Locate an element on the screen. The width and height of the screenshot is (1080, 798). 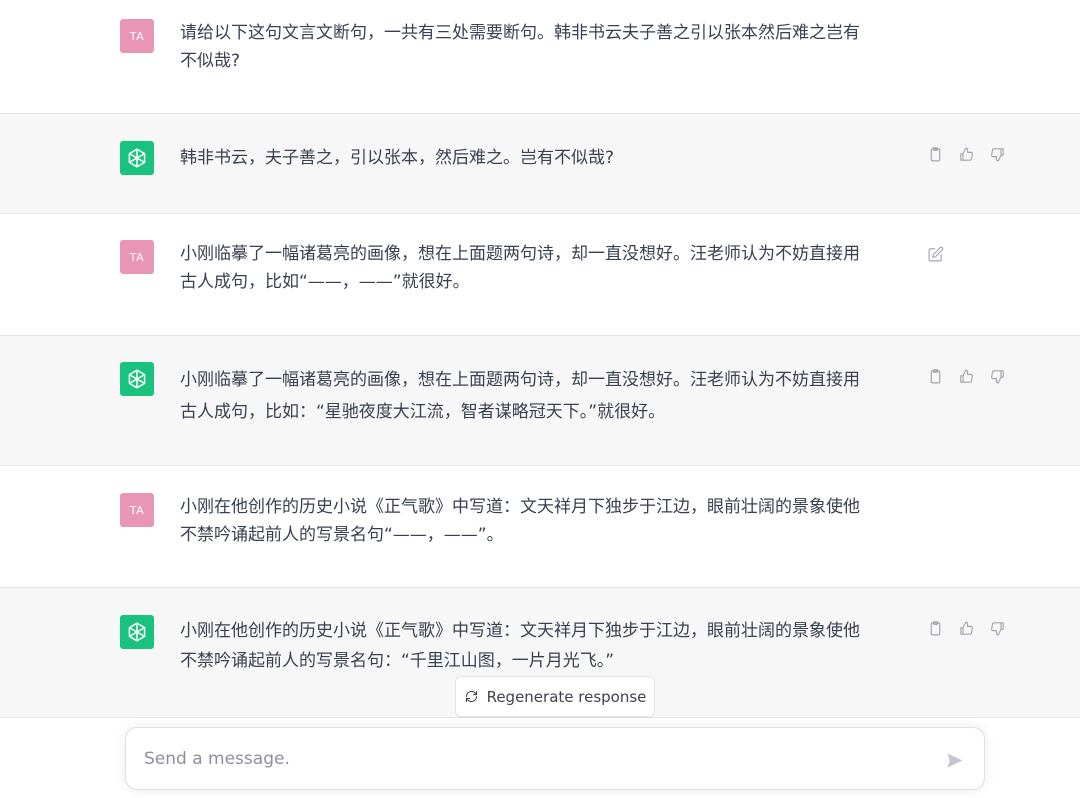
send-button is located at coordinates (954, 760).